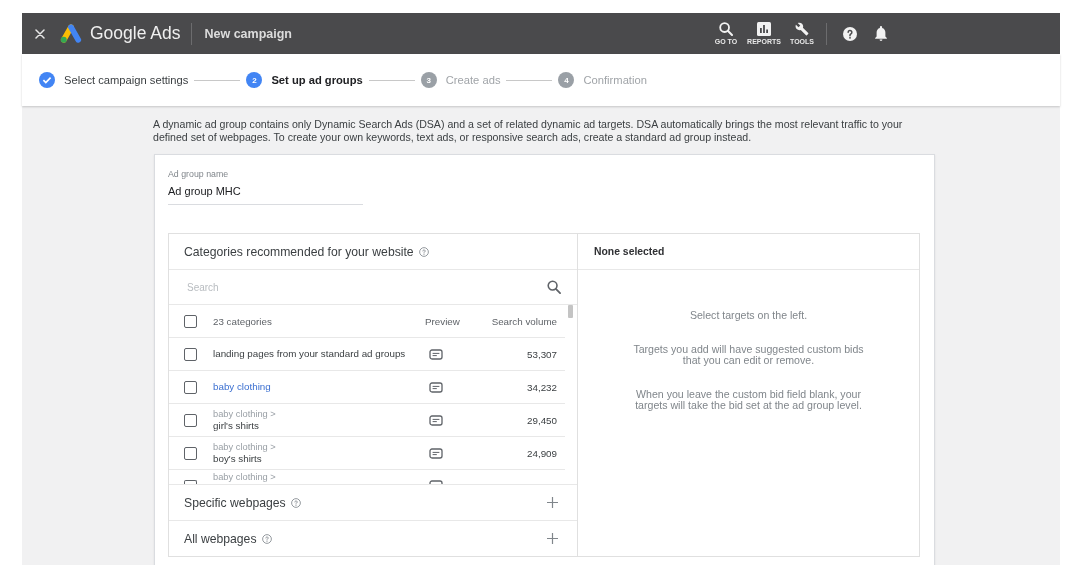  I want to click on panel-title: Categories recommended for your website, so click(299, 251).